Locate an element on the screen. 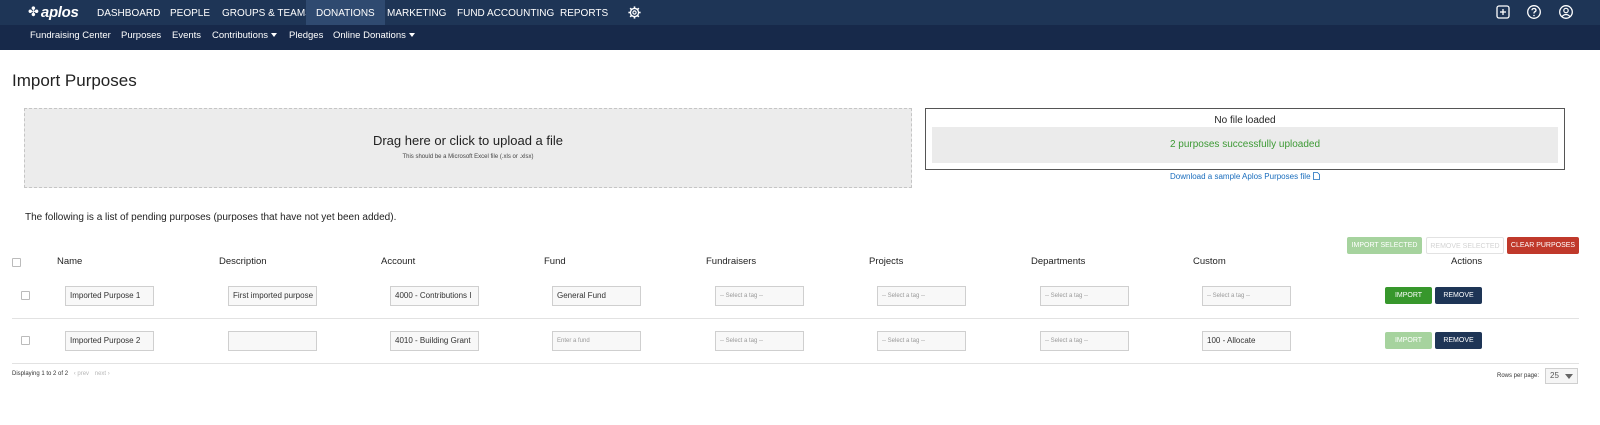 This screenshot has width=1600, height=425. subnav-pledges: Pledges is located at coordinates (306, 37).